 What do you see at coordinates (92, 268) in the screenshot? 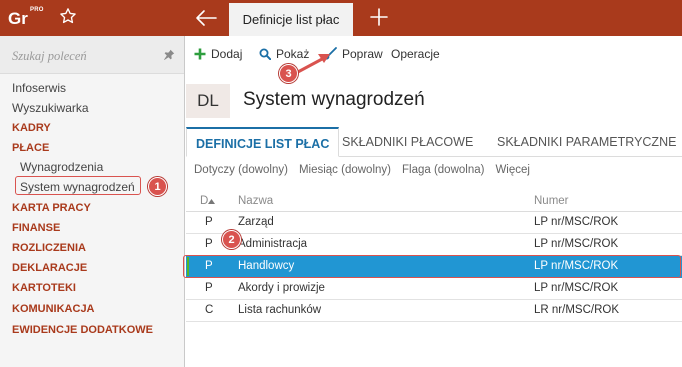
I see `sidebar-item-deklaracje: DEKLARACJE` at bounding box center [92, 268].